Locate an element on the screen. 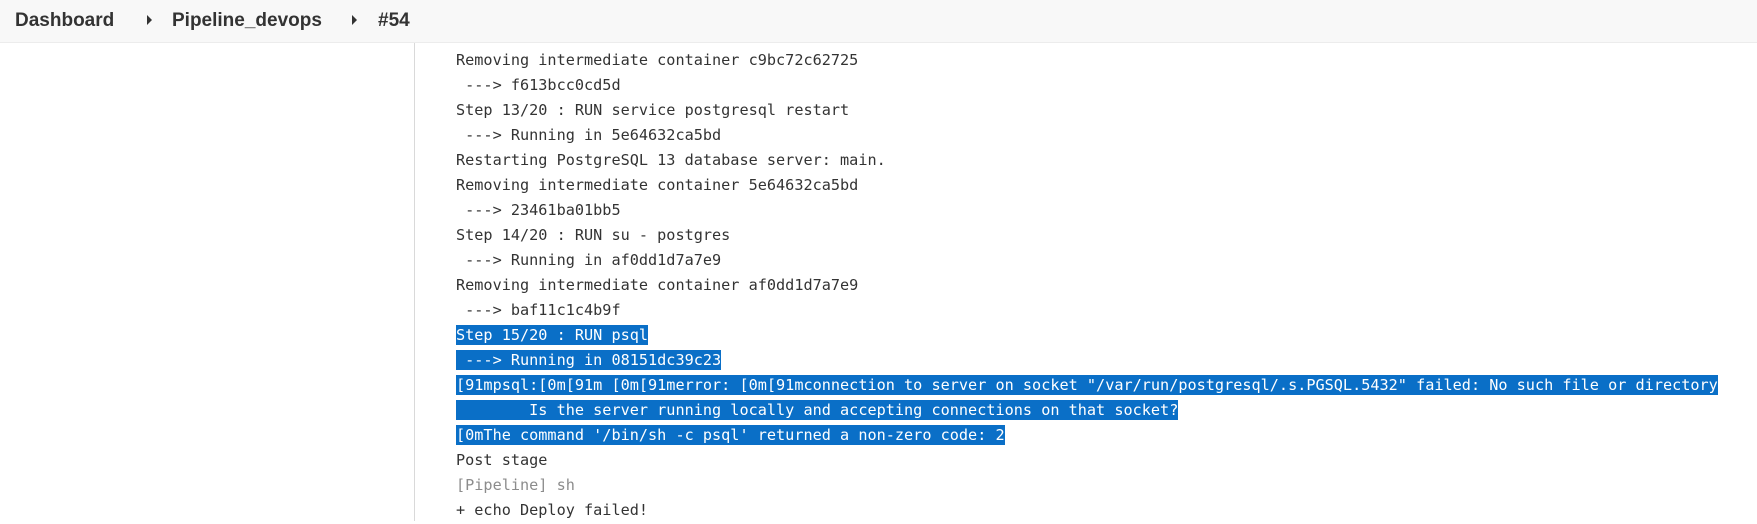  console-line: ---> f613bcc0cd5d is located at coordinates (1087, 86).